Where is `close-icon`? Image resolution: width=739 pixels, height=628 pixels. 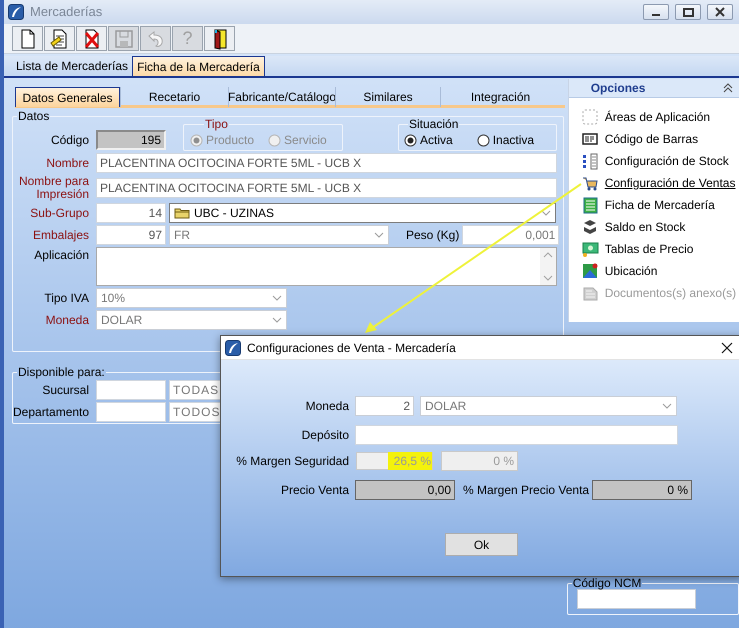
close-icon is located at coordinates (727, 347).